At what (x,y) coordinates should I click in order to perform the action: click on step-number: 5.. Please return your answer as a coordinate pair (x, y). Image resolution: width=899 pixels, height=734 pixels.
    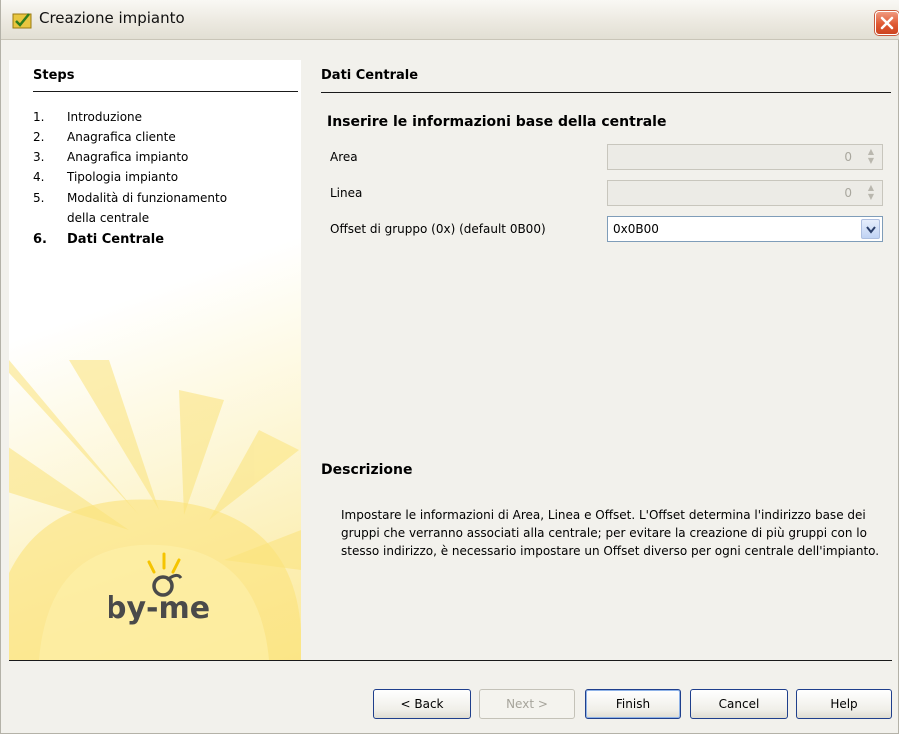
    Looking at the image, I should click on (39, 198).